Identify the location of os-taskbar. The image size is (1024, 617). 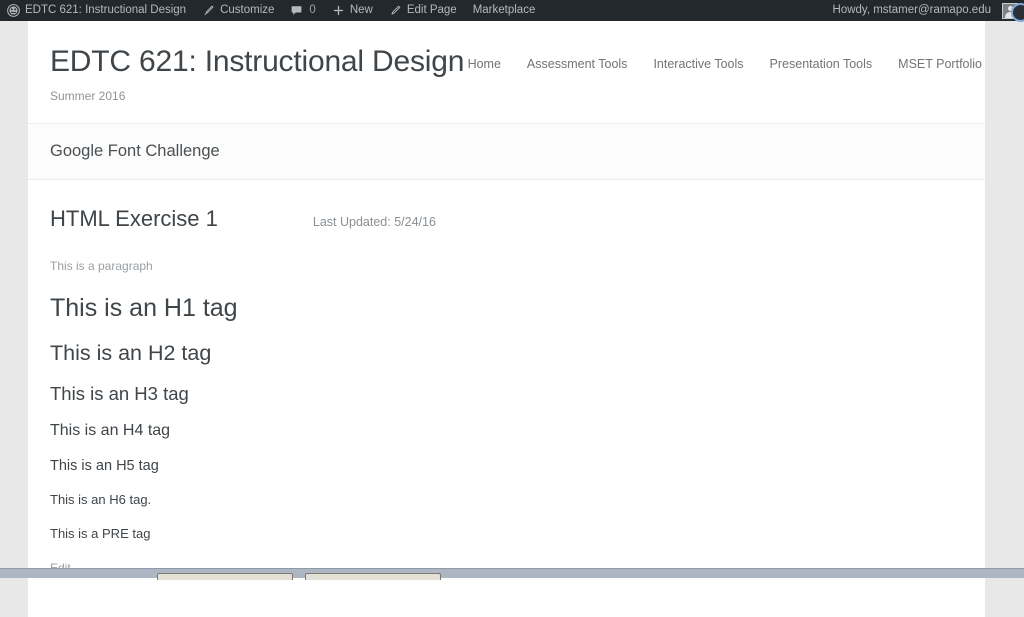
(512, 573).